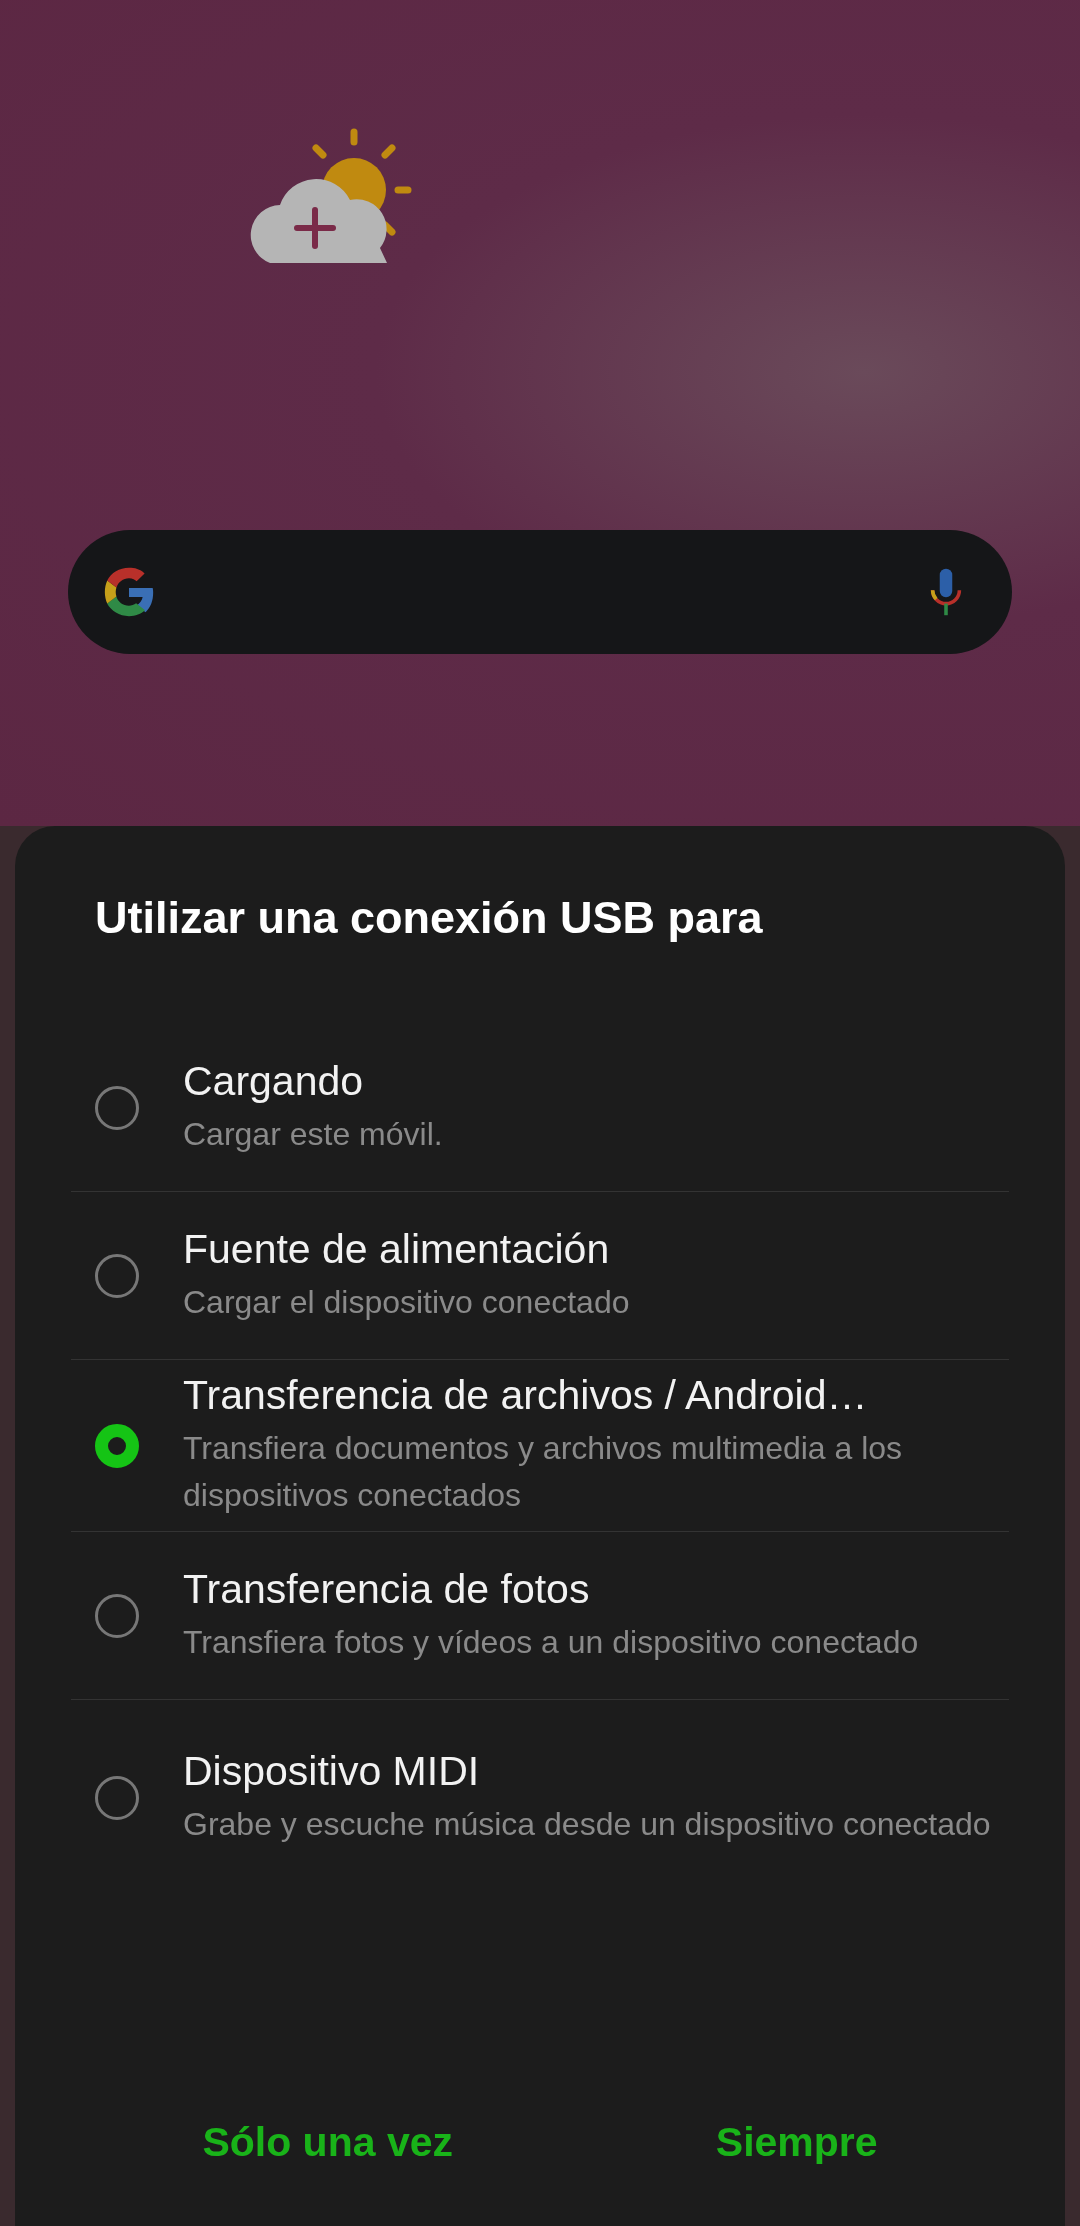 The height and width of the screenshot is (2226, 1080). What do you see at coordinates (327, 2142) in the screenshot?
I see `once-button: Sólo una vez` at bounding box center [327, 2142].